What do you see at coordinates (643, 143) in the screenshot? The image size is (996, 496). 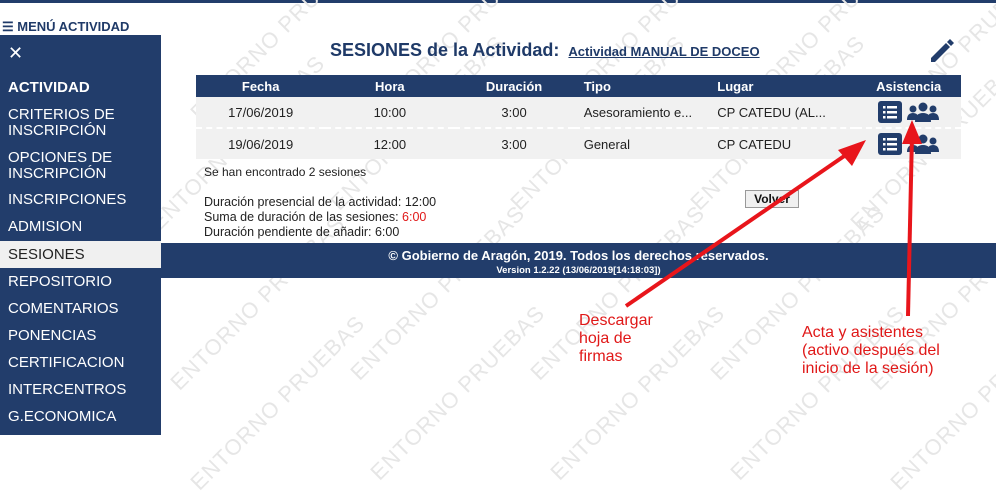 I see `cell-tipo: General` at bounding box center [643, 143].